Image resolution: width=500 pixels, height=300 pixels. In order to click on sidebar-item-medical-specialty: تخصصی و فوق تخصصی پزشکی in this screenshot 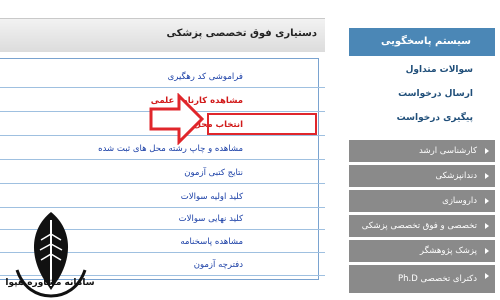, I will do `click(423, 226)`.